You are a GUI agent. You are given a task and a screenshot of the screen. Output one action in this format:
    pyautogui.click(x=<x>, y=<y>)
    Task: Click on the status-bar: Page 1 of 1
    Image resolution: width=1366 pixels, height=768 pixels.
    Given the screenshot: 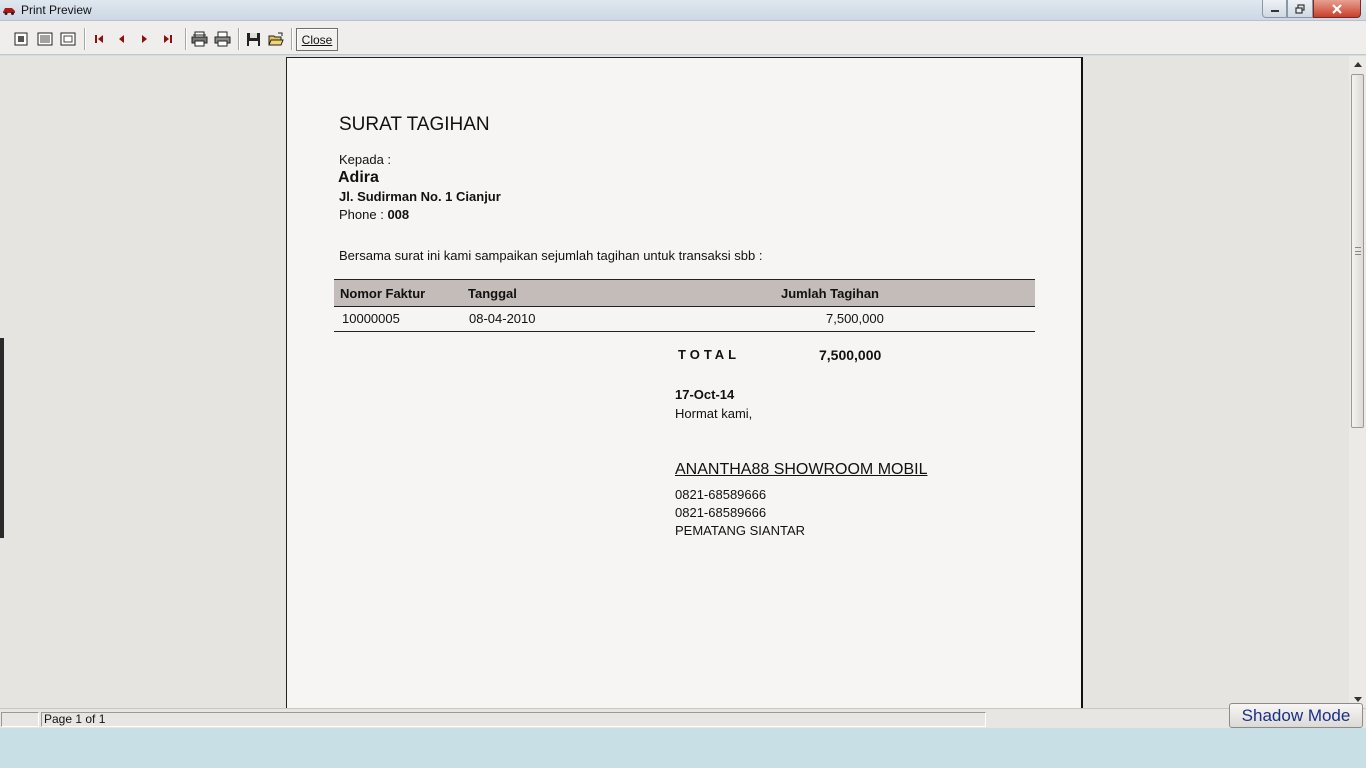 What is the action you would take?
    pyautogui.click(x=683, y=718)
    